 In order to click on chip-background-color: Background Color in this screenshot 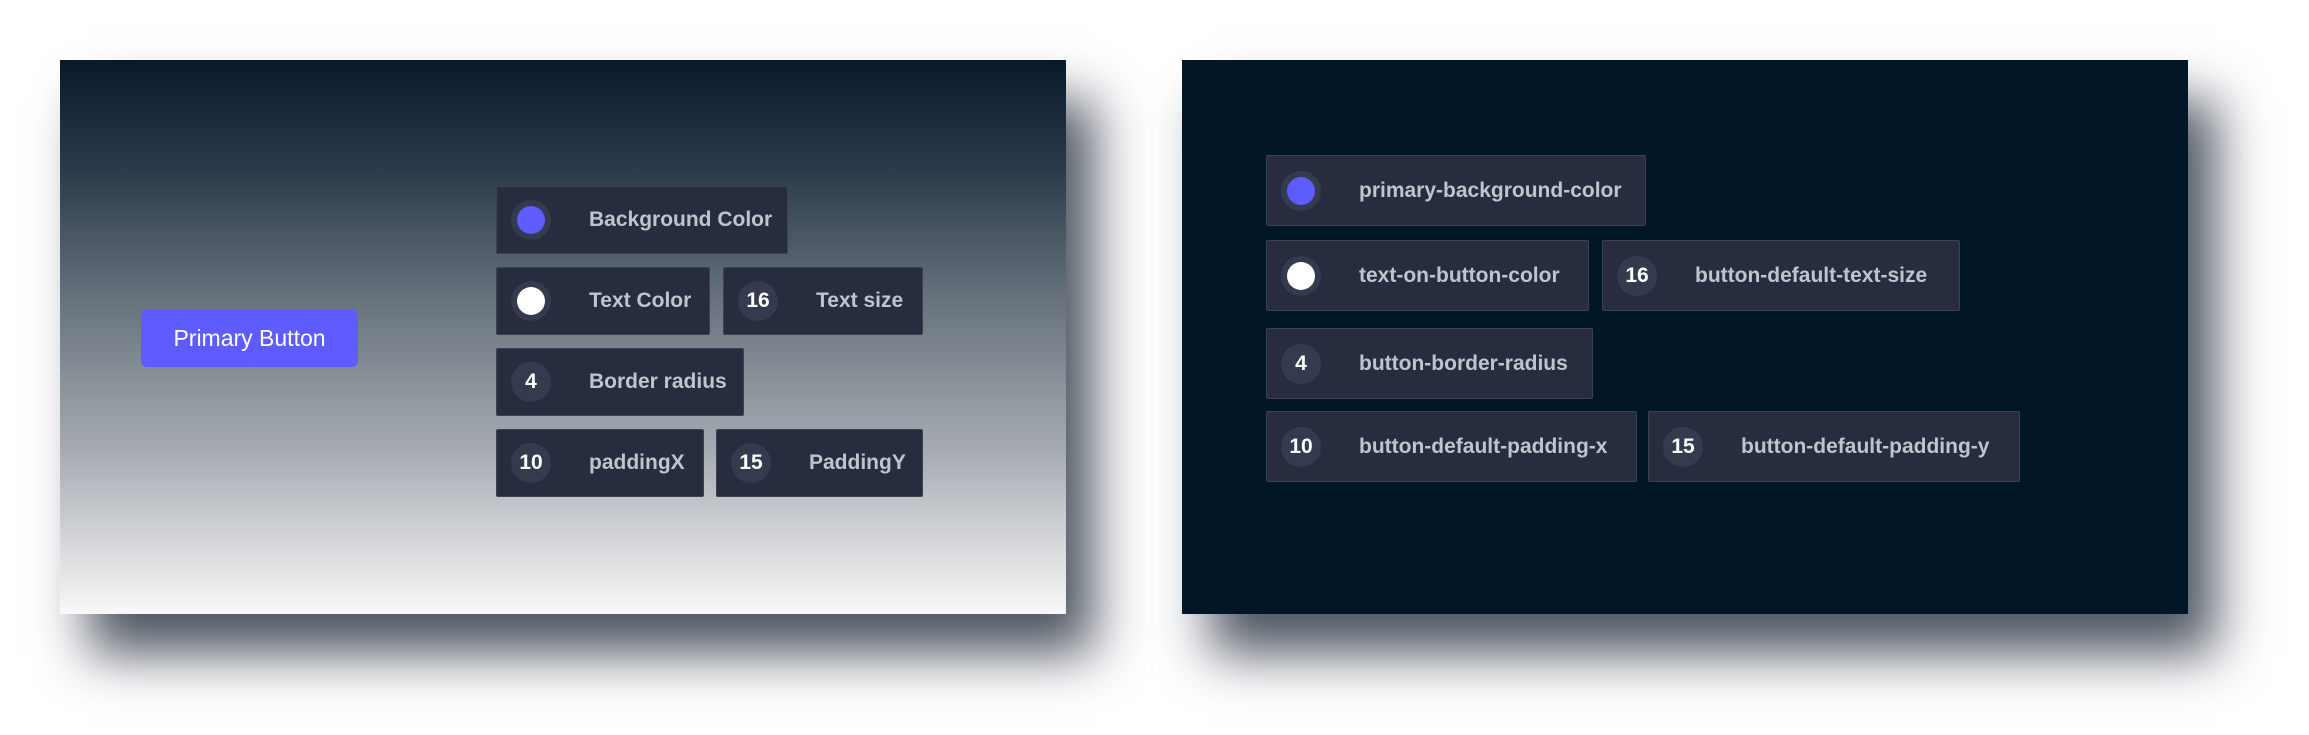, I will do `click(642, 220)`.